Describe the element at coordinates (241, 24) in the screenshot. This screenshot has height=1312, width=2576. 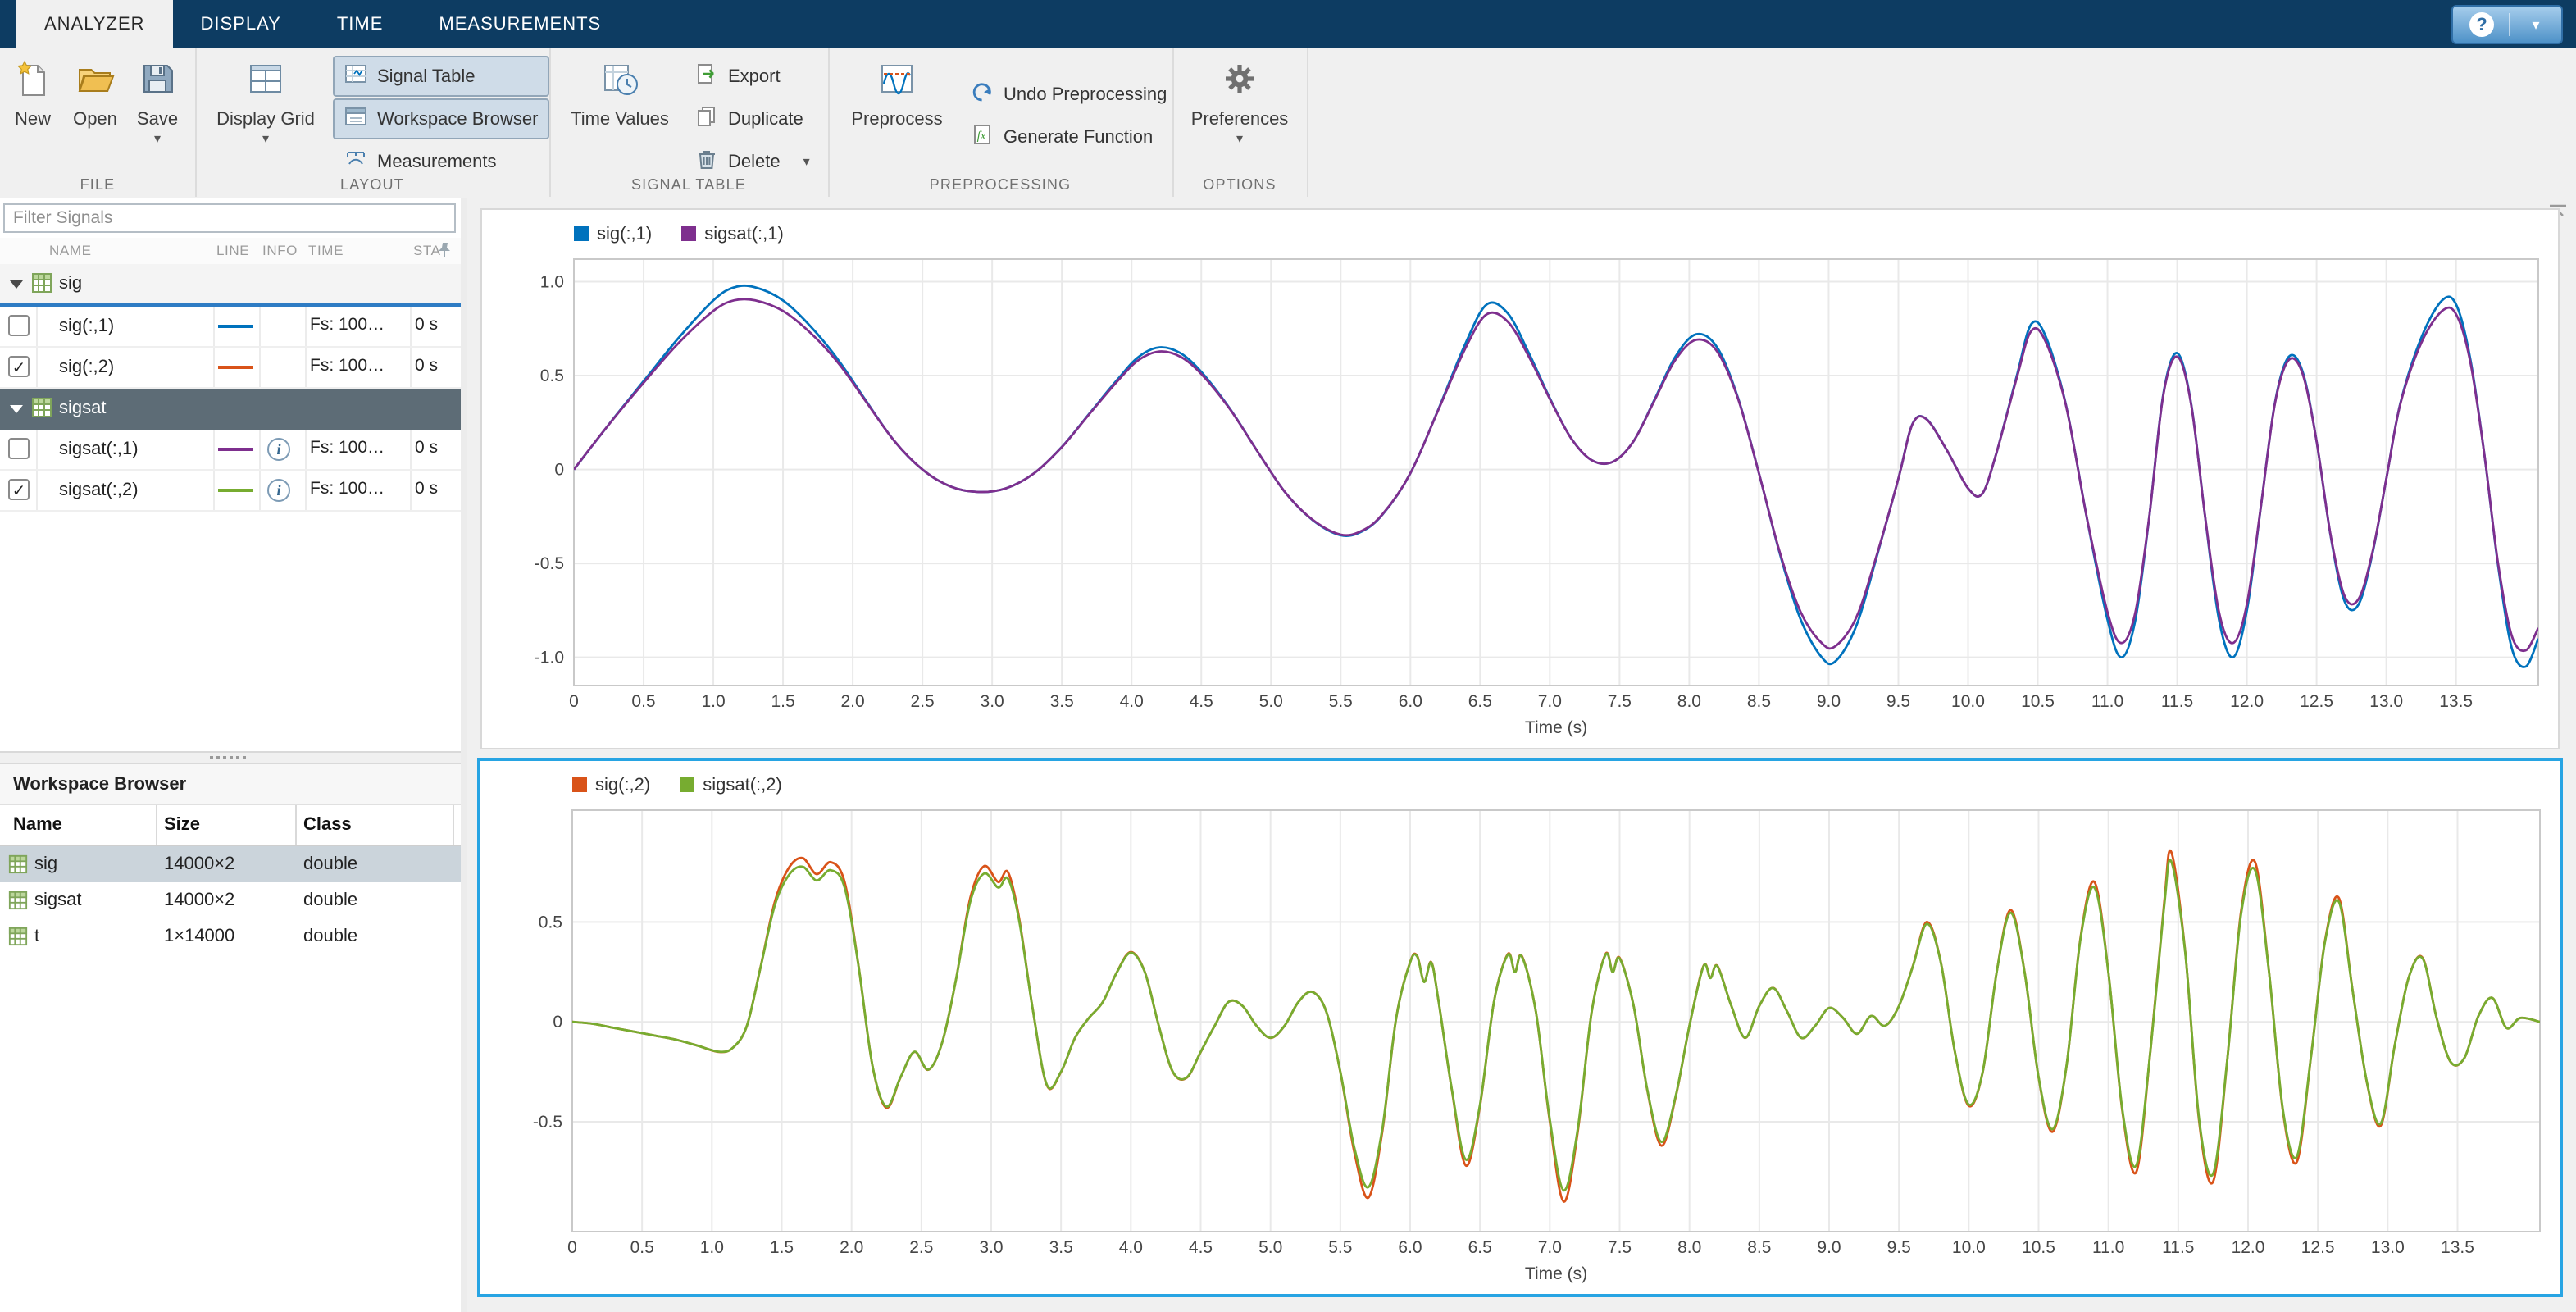
I see `tab-display: DISPLAY` at that location.